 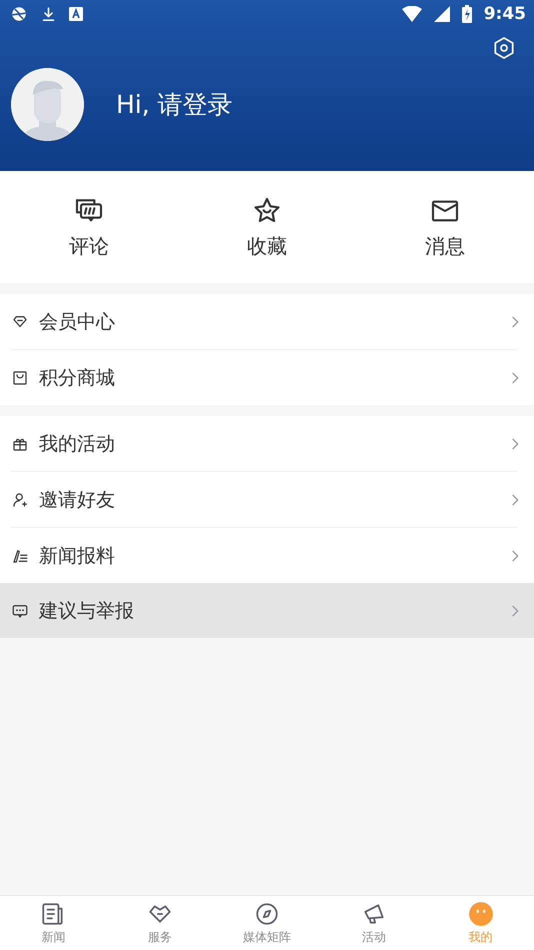 What do you see at coordinates (47, 104) in the screenshot?
I see `avatar` at bounding box center [47, 104].